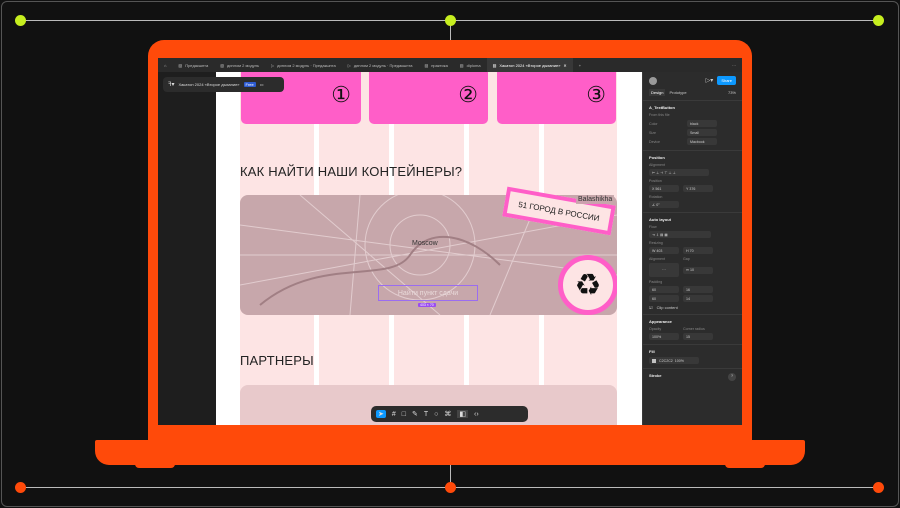  I want to click on plan-badge: Free, so click(249, 84).